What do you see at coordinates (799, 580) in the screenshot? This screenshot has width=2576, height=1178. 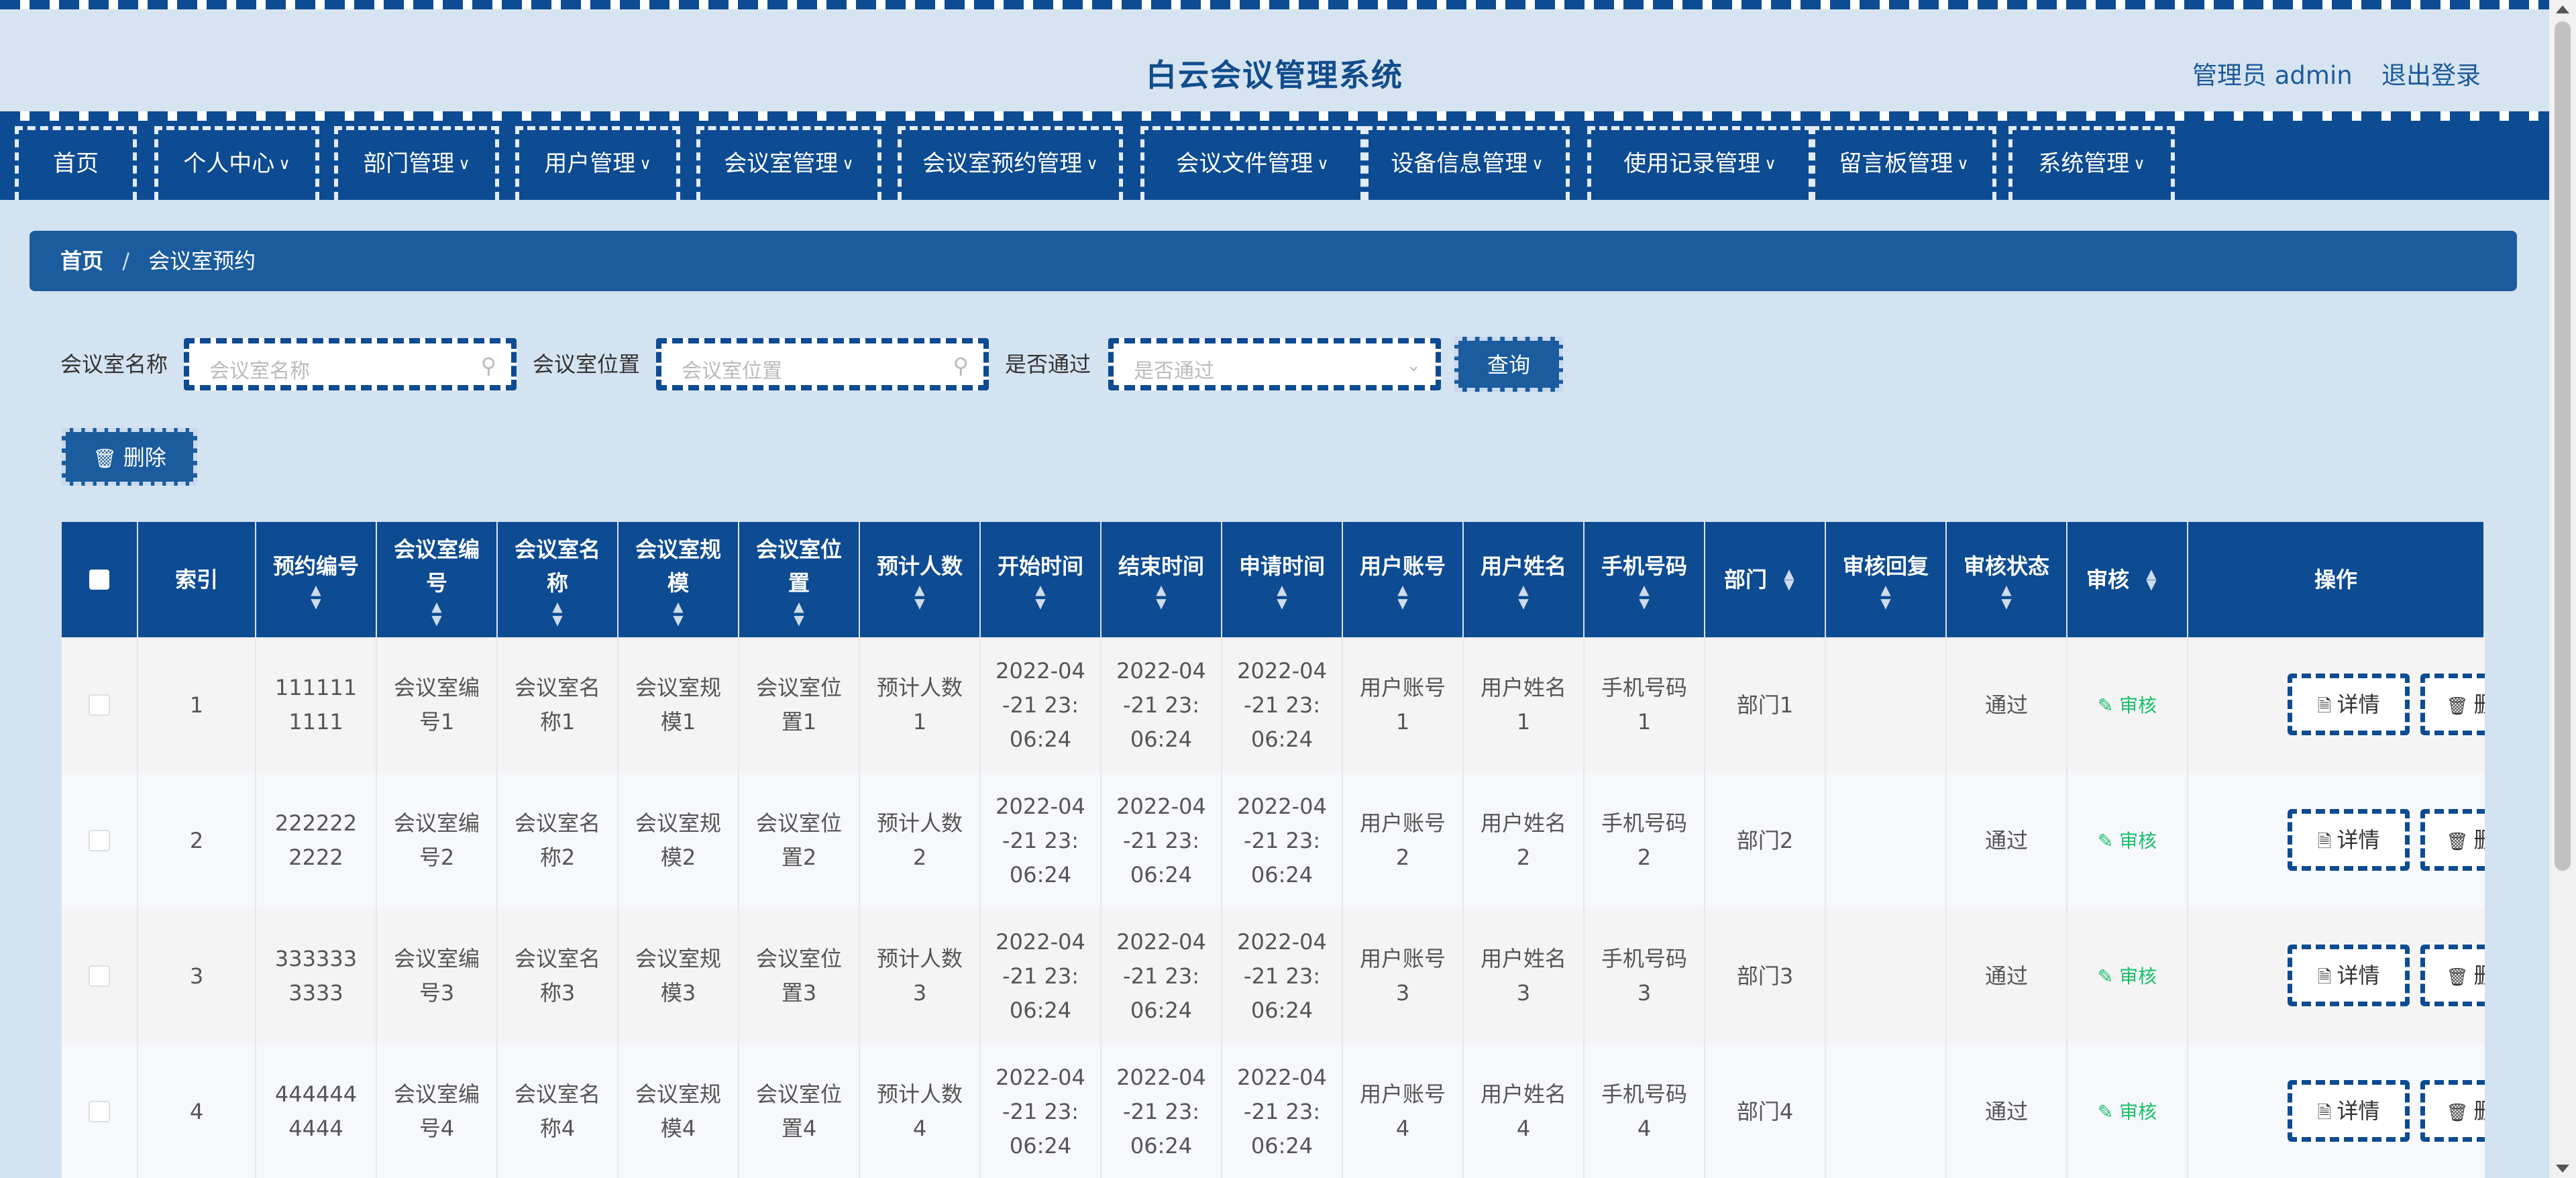 I see `column-header-6: 会议室位置 ▲ ▼` at bounding box center [799, 580].